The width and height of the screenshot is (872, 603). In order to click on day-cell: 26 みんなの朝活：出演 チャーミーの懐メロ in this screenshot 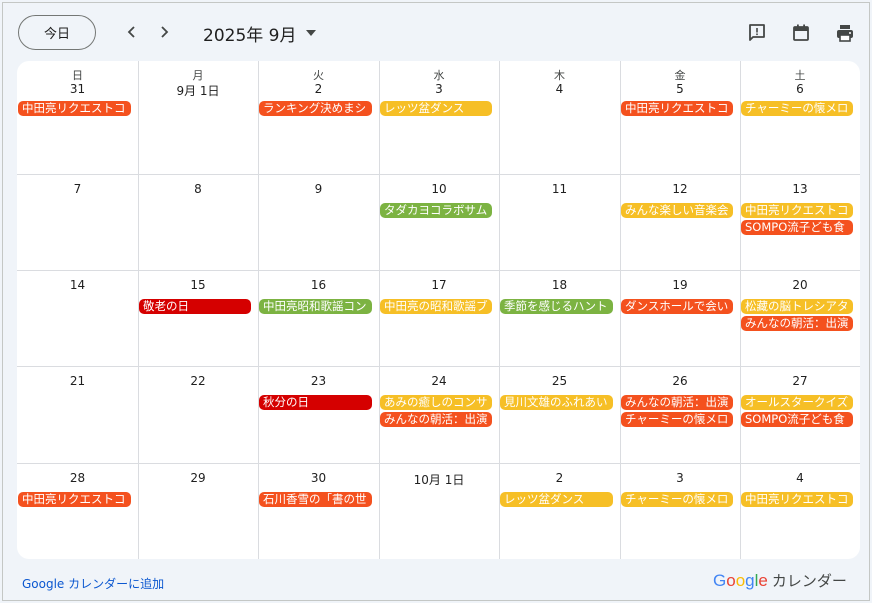, I will do `click(680, 414)`.